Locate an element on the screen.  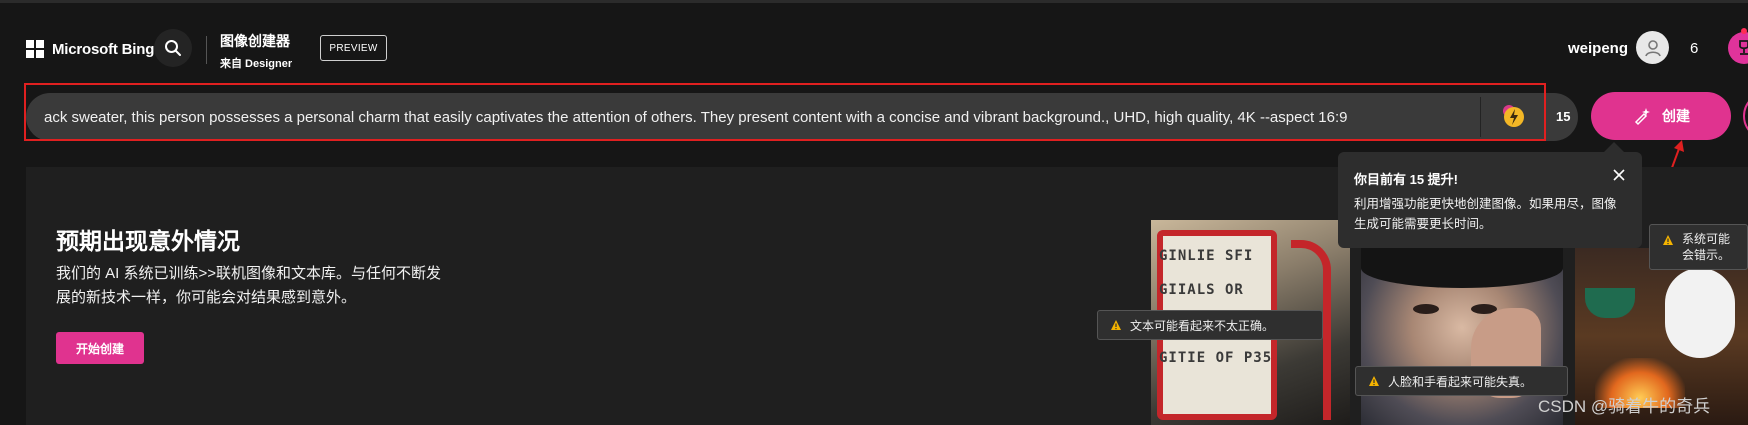
rewards-count: 6 is located at coordinates (1694, 48).